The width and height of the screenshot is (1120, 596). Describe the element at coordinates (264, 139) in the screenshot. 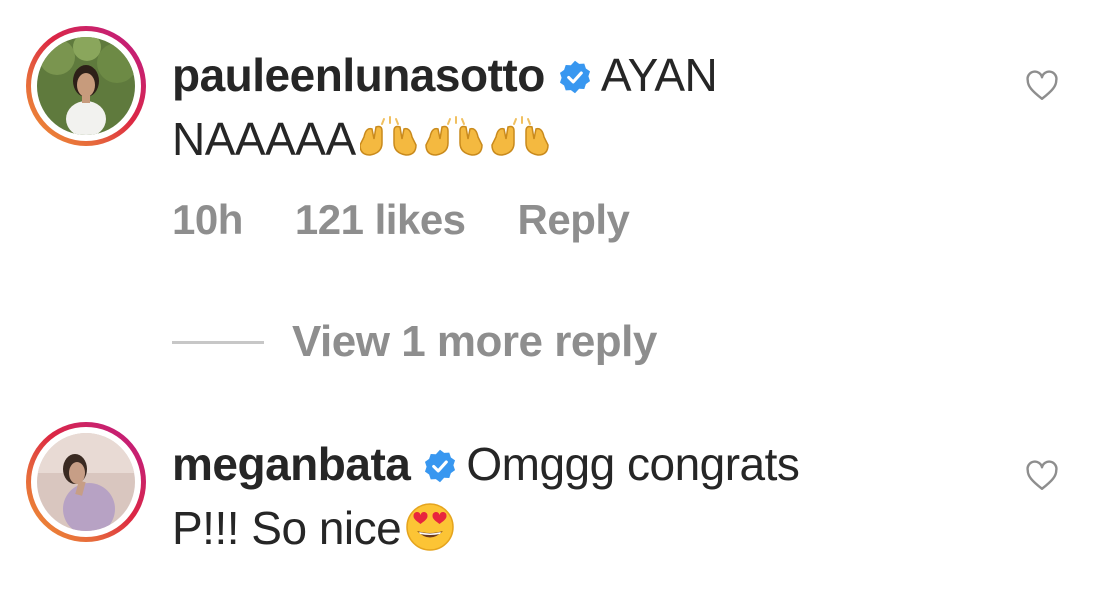

I see `comment-body-line2: NAAAAA` at that location.